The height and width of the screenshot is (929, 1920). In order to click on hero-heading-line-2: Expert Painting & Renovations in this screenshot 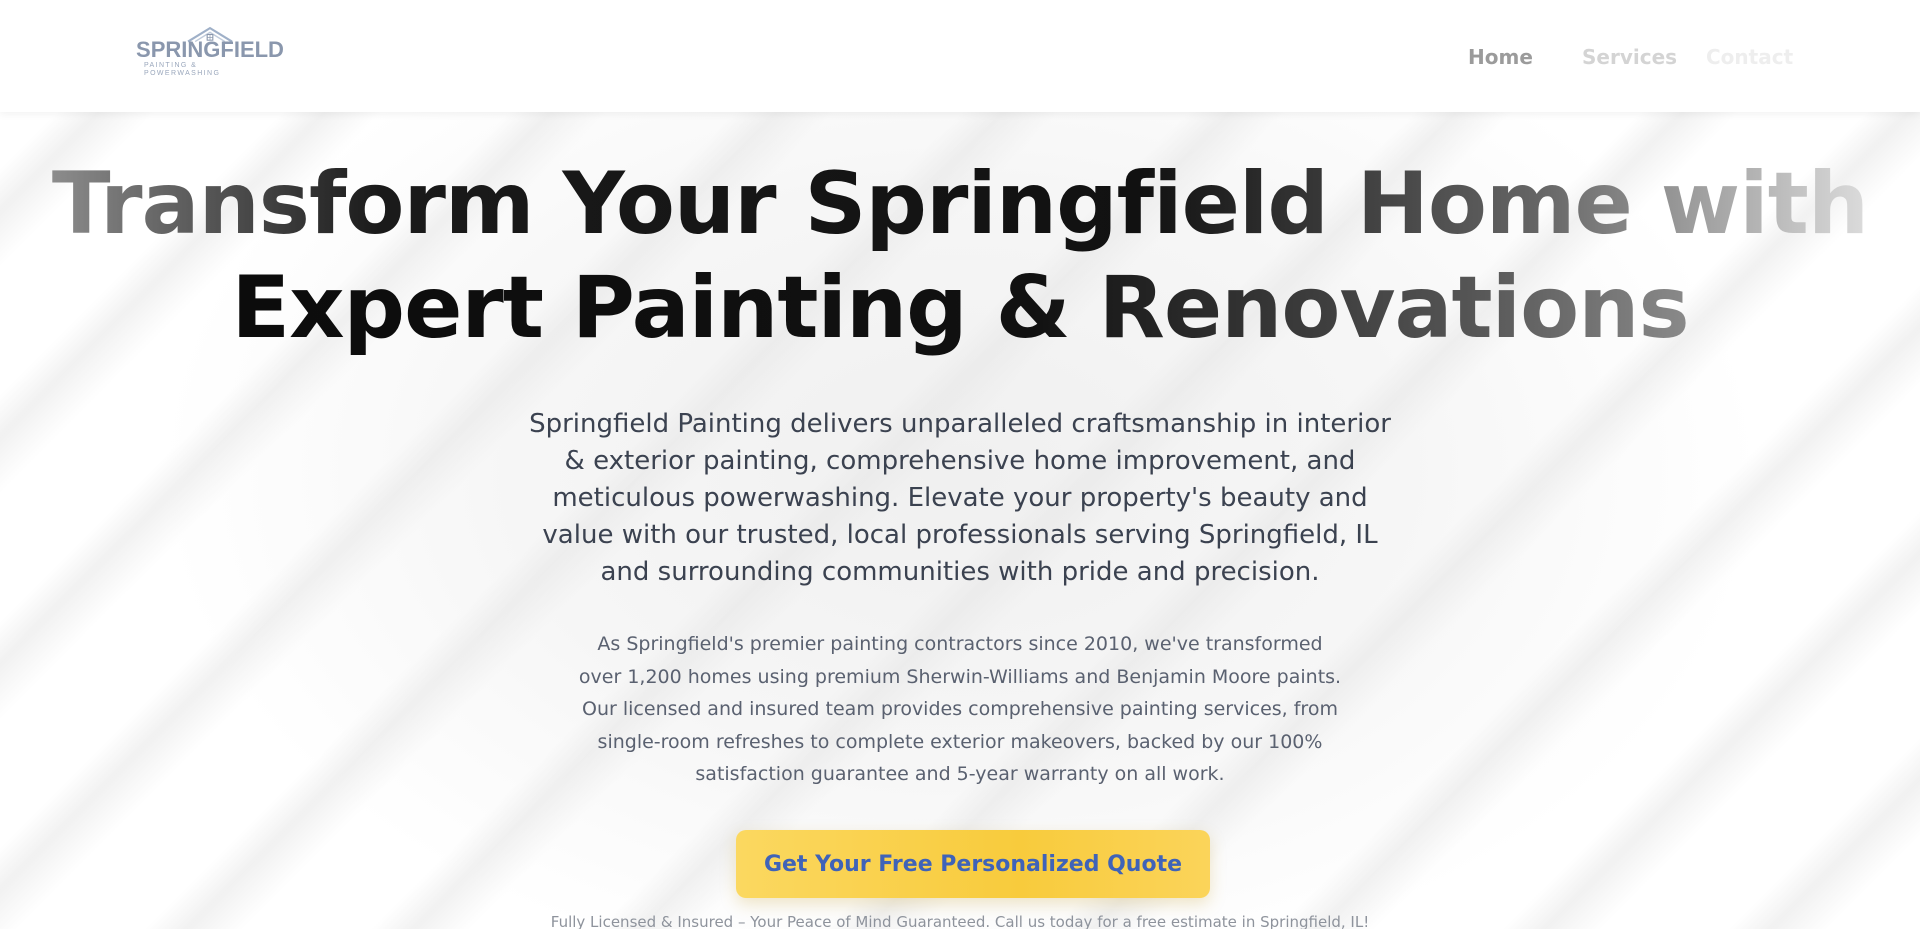, I will do `click(960, 308)`.